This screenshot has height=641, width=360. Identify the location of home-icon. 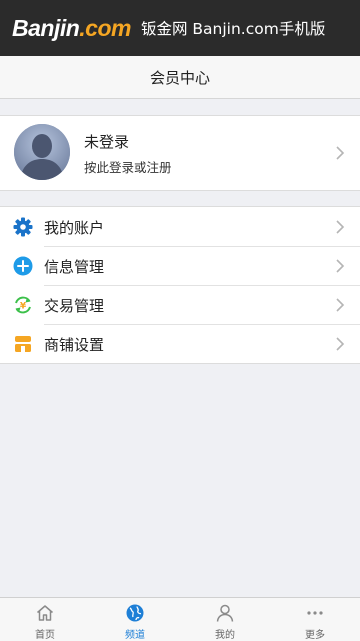
(45, 613).